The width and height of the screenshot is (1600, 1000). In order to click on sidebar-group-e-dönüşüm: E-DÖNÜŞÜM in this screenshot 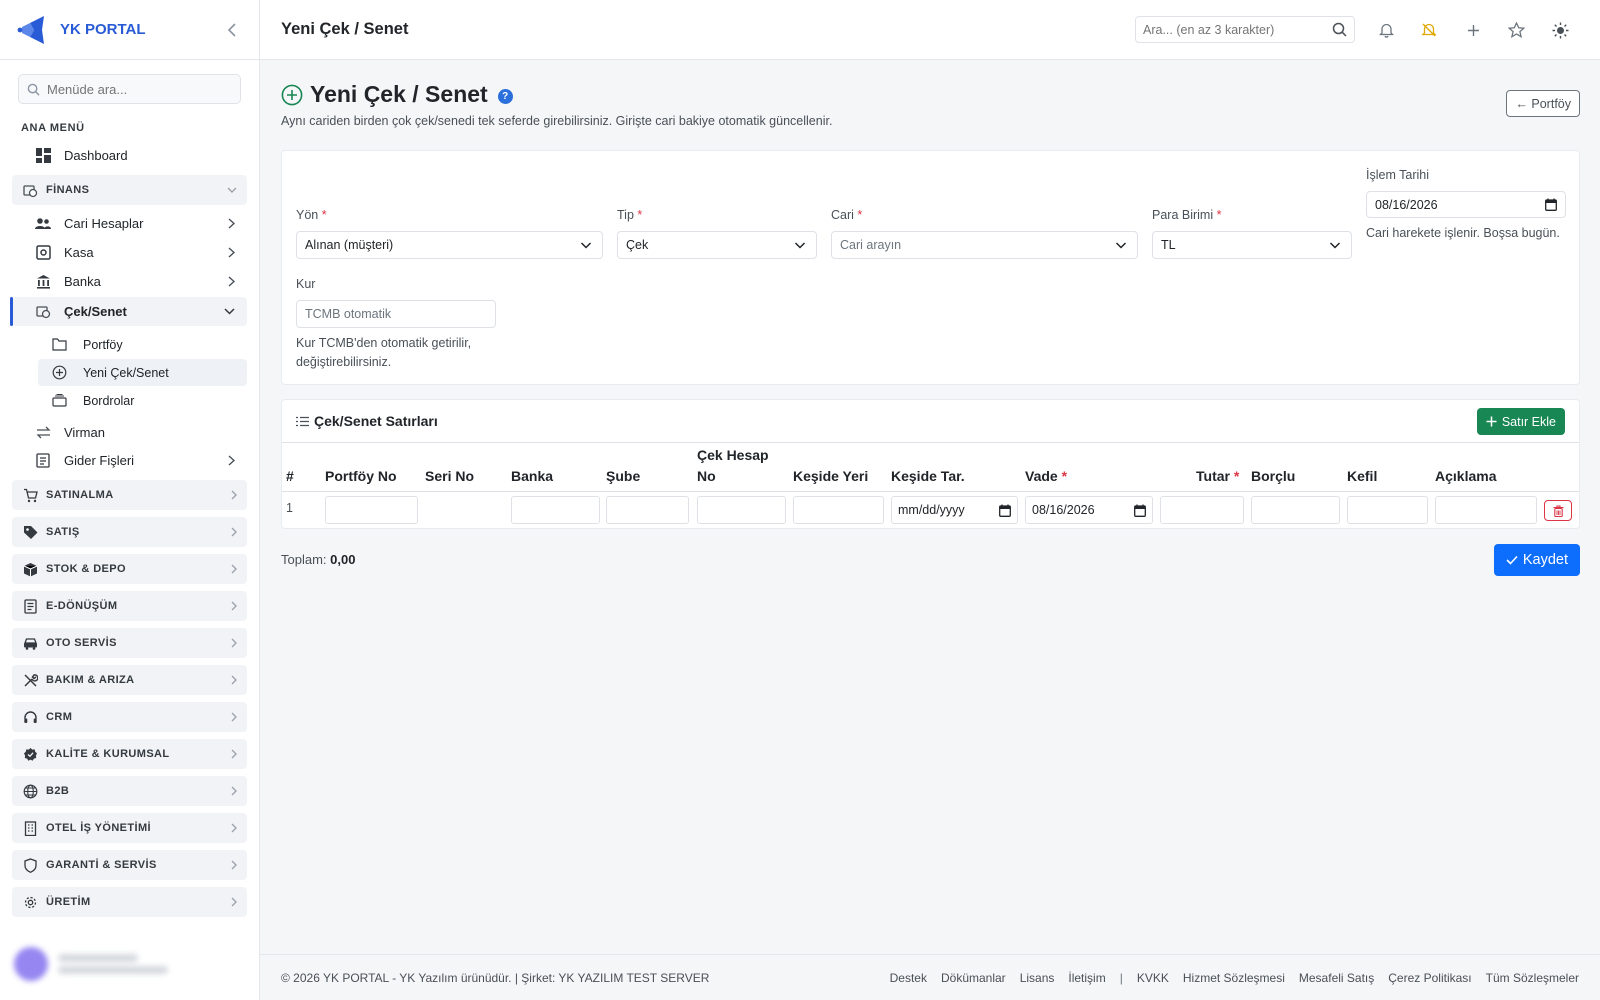, I will do `click(129, 606)`.